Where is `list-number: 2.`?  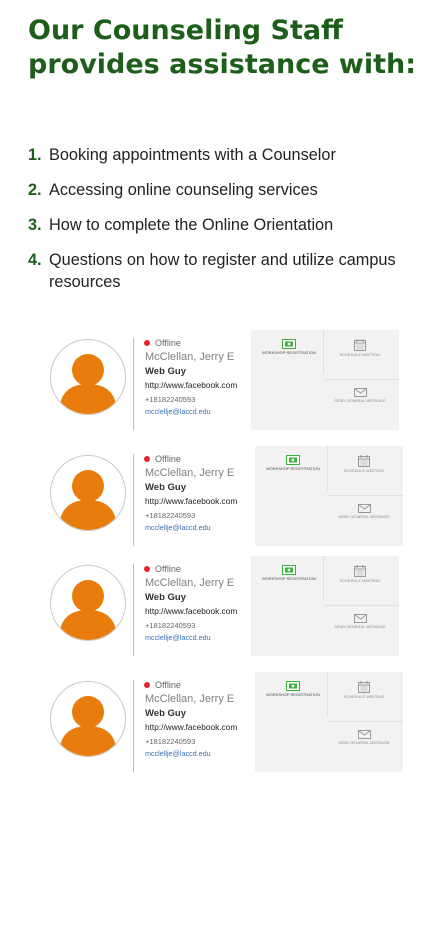 list-number: 2. is located at coordinates (35, 190).